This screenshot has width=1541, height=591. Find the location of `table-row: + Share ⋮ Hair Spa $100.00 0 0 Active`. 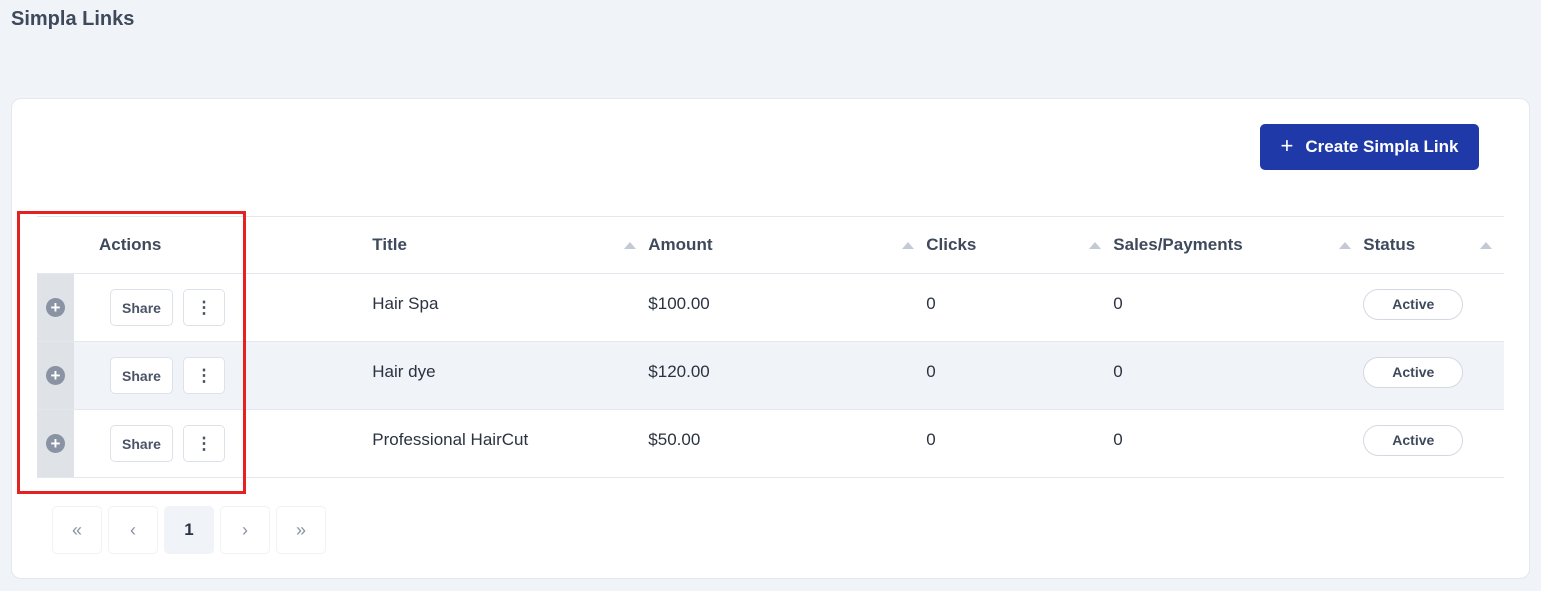

table-row: + Share ⋮ Hair Spa $100.00 0 0 Active is located at coordinates (770, 307).